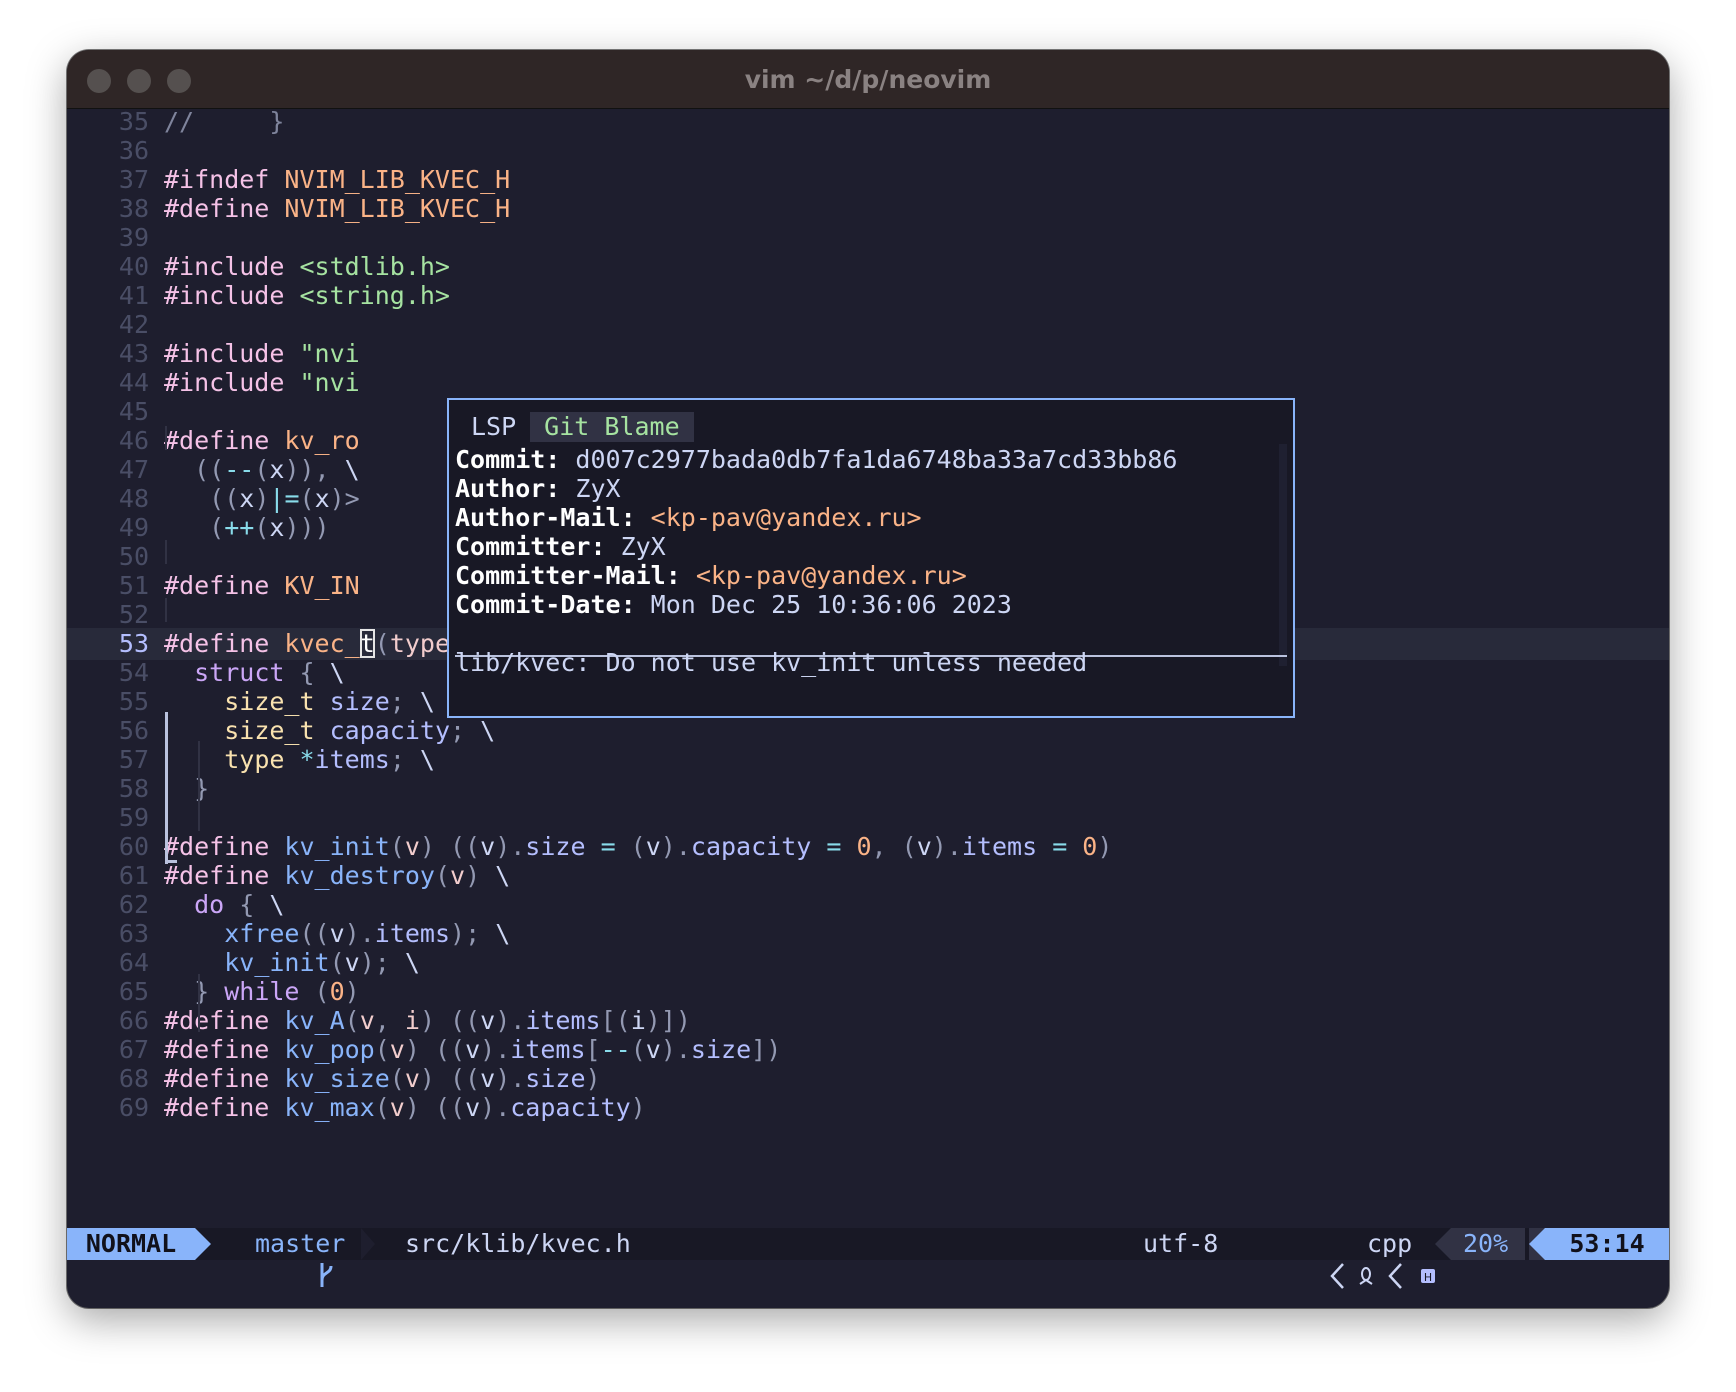 This screenshot has width=1736, height=1392. I want to click on code-token: ) ((, so click(450, 1020).